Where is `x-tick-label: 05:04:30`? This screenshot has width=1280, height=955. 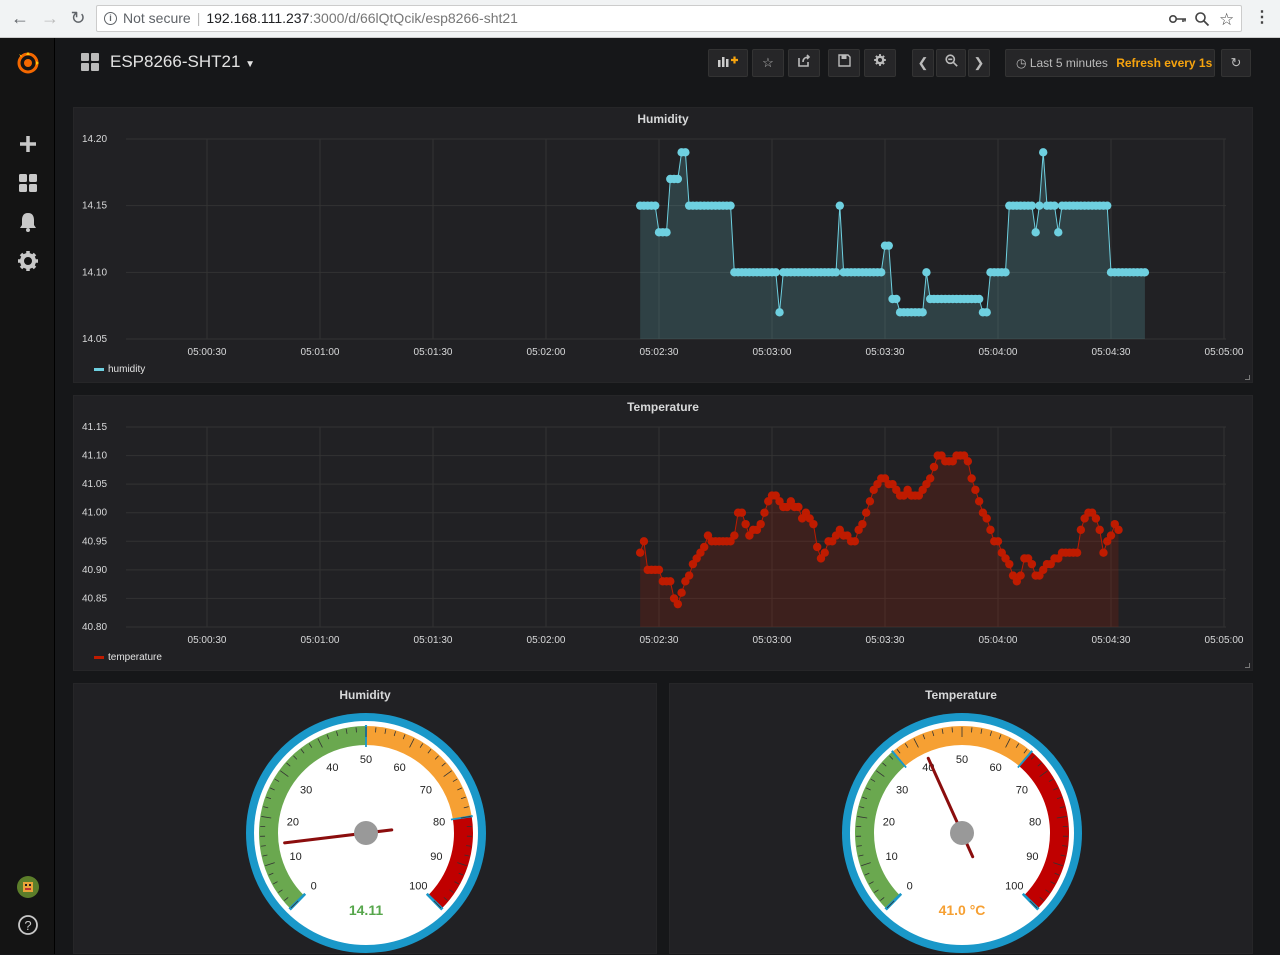
x-tick-label: 05:04:30 is located at coordinates (1111, 640).